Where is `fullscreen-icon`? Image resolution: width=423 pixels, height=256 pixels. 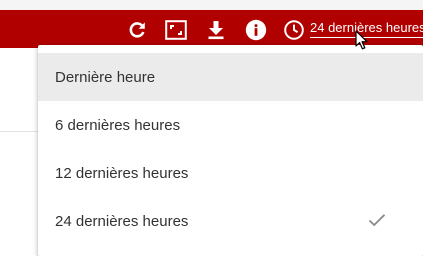
fullscreen-icon is located at coordinates (176, 30).